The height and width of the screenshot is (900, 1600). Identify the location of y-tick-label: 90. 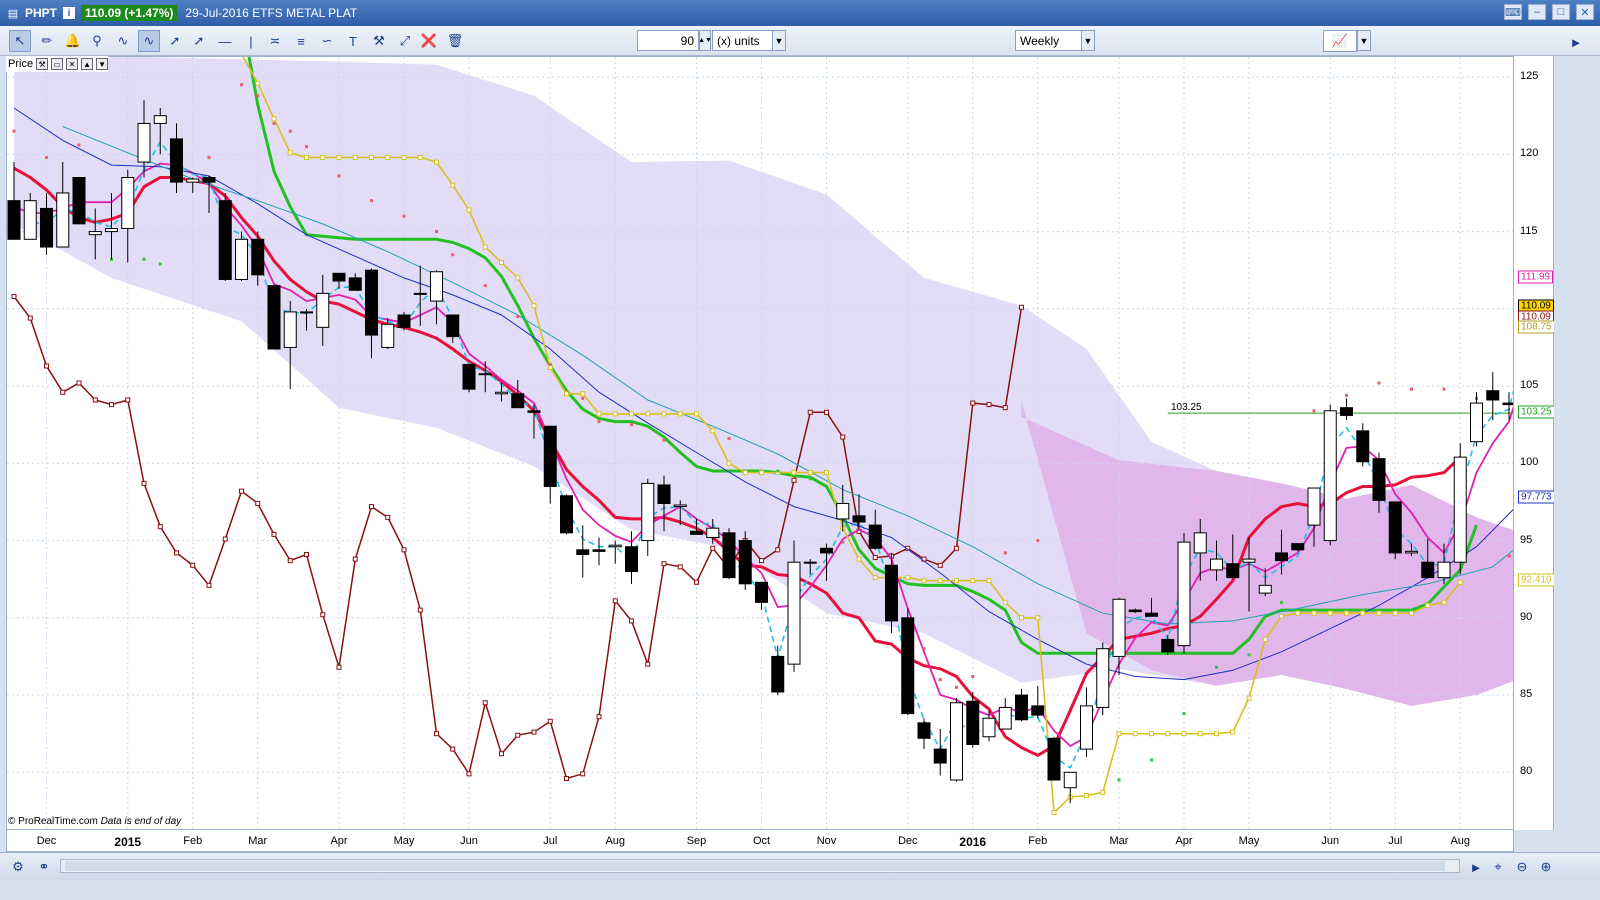
(1526, 616).